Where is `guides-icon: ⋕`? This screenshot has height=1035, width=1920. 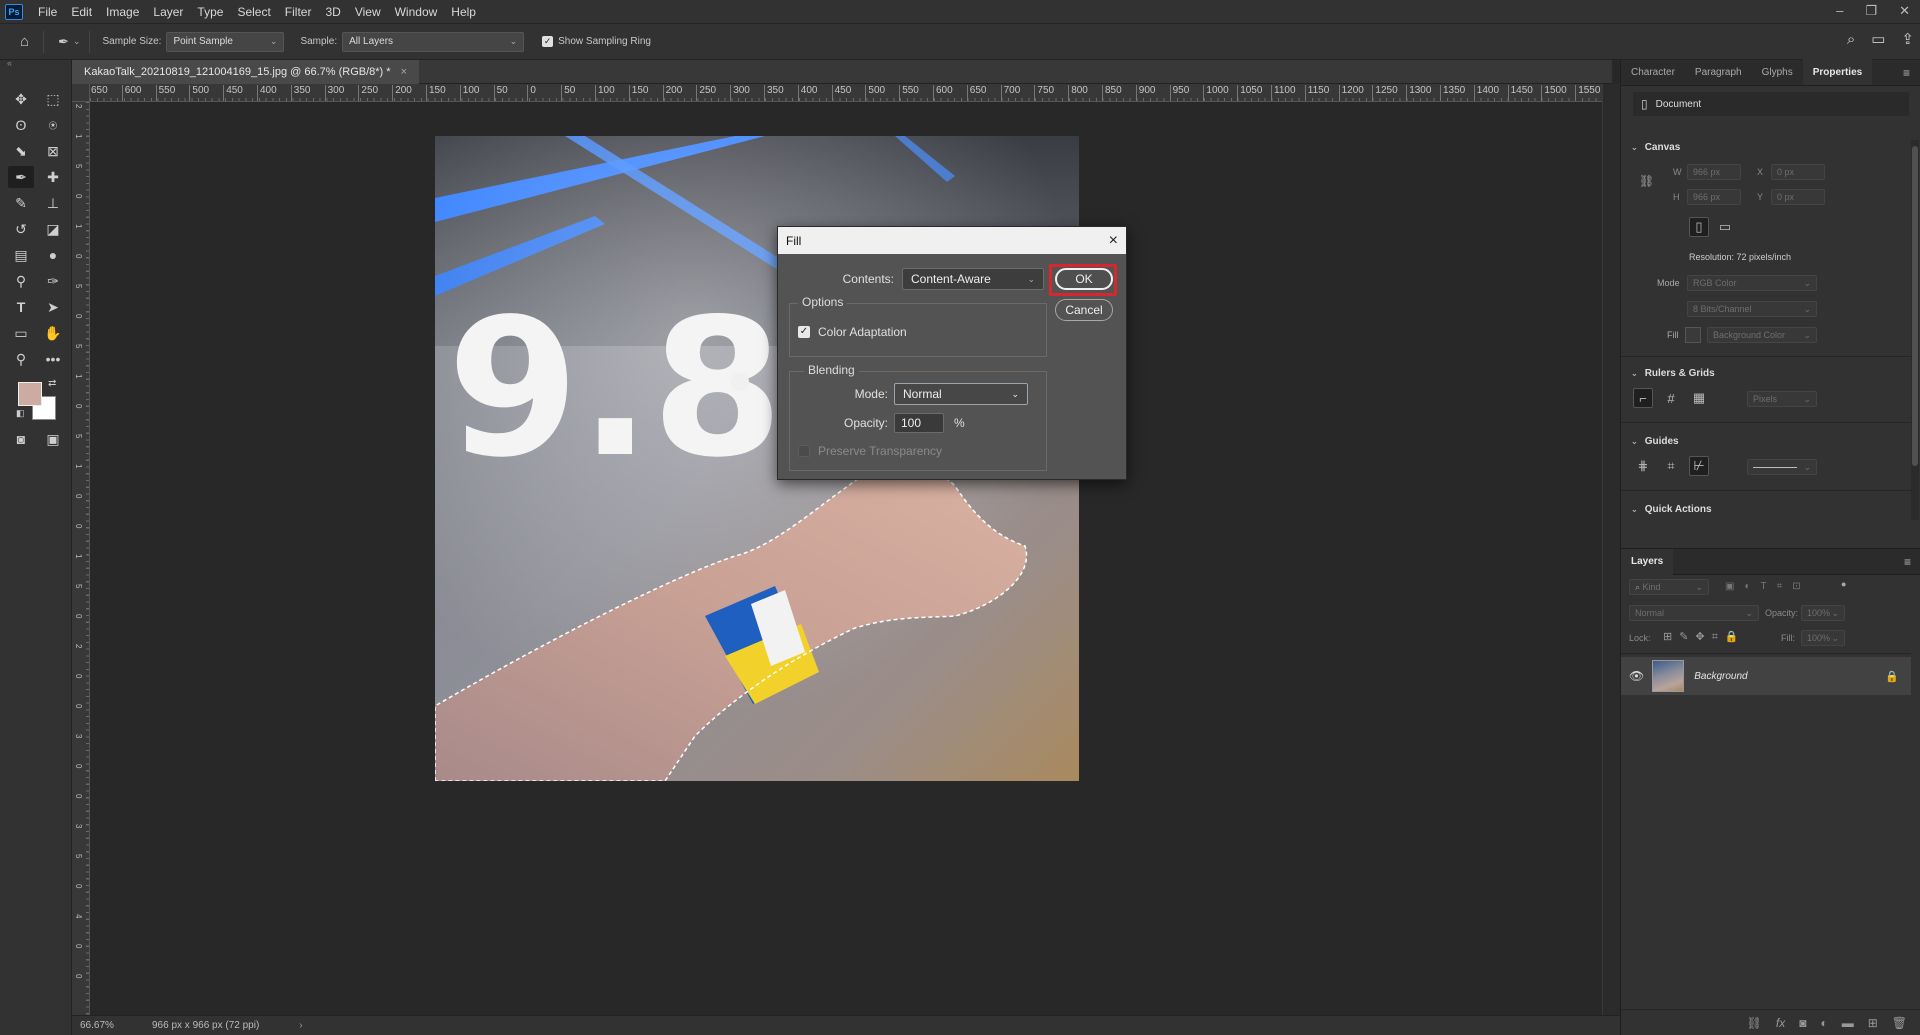 guides-icon: ⋕ is located at coordinates (1643, 466).